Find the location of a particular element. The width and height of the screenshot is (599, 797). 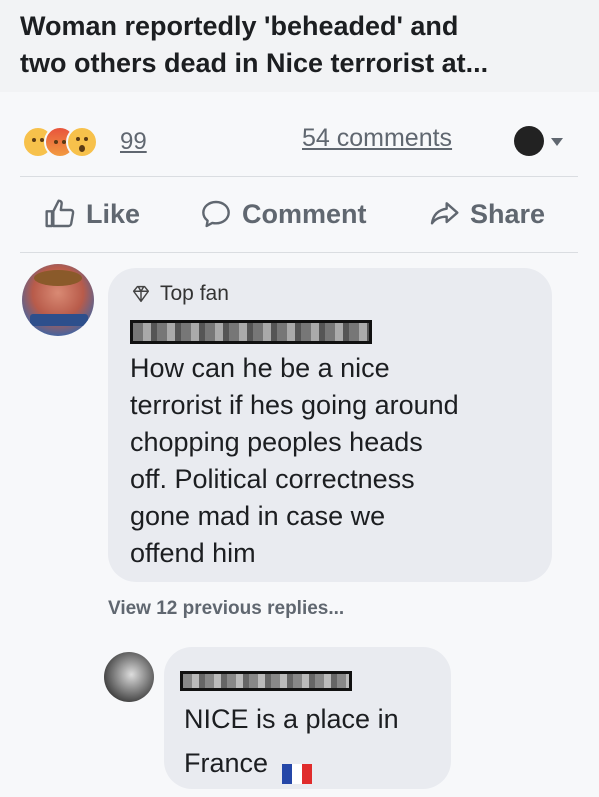

avatar-badge is located at coordinates (59, 320).